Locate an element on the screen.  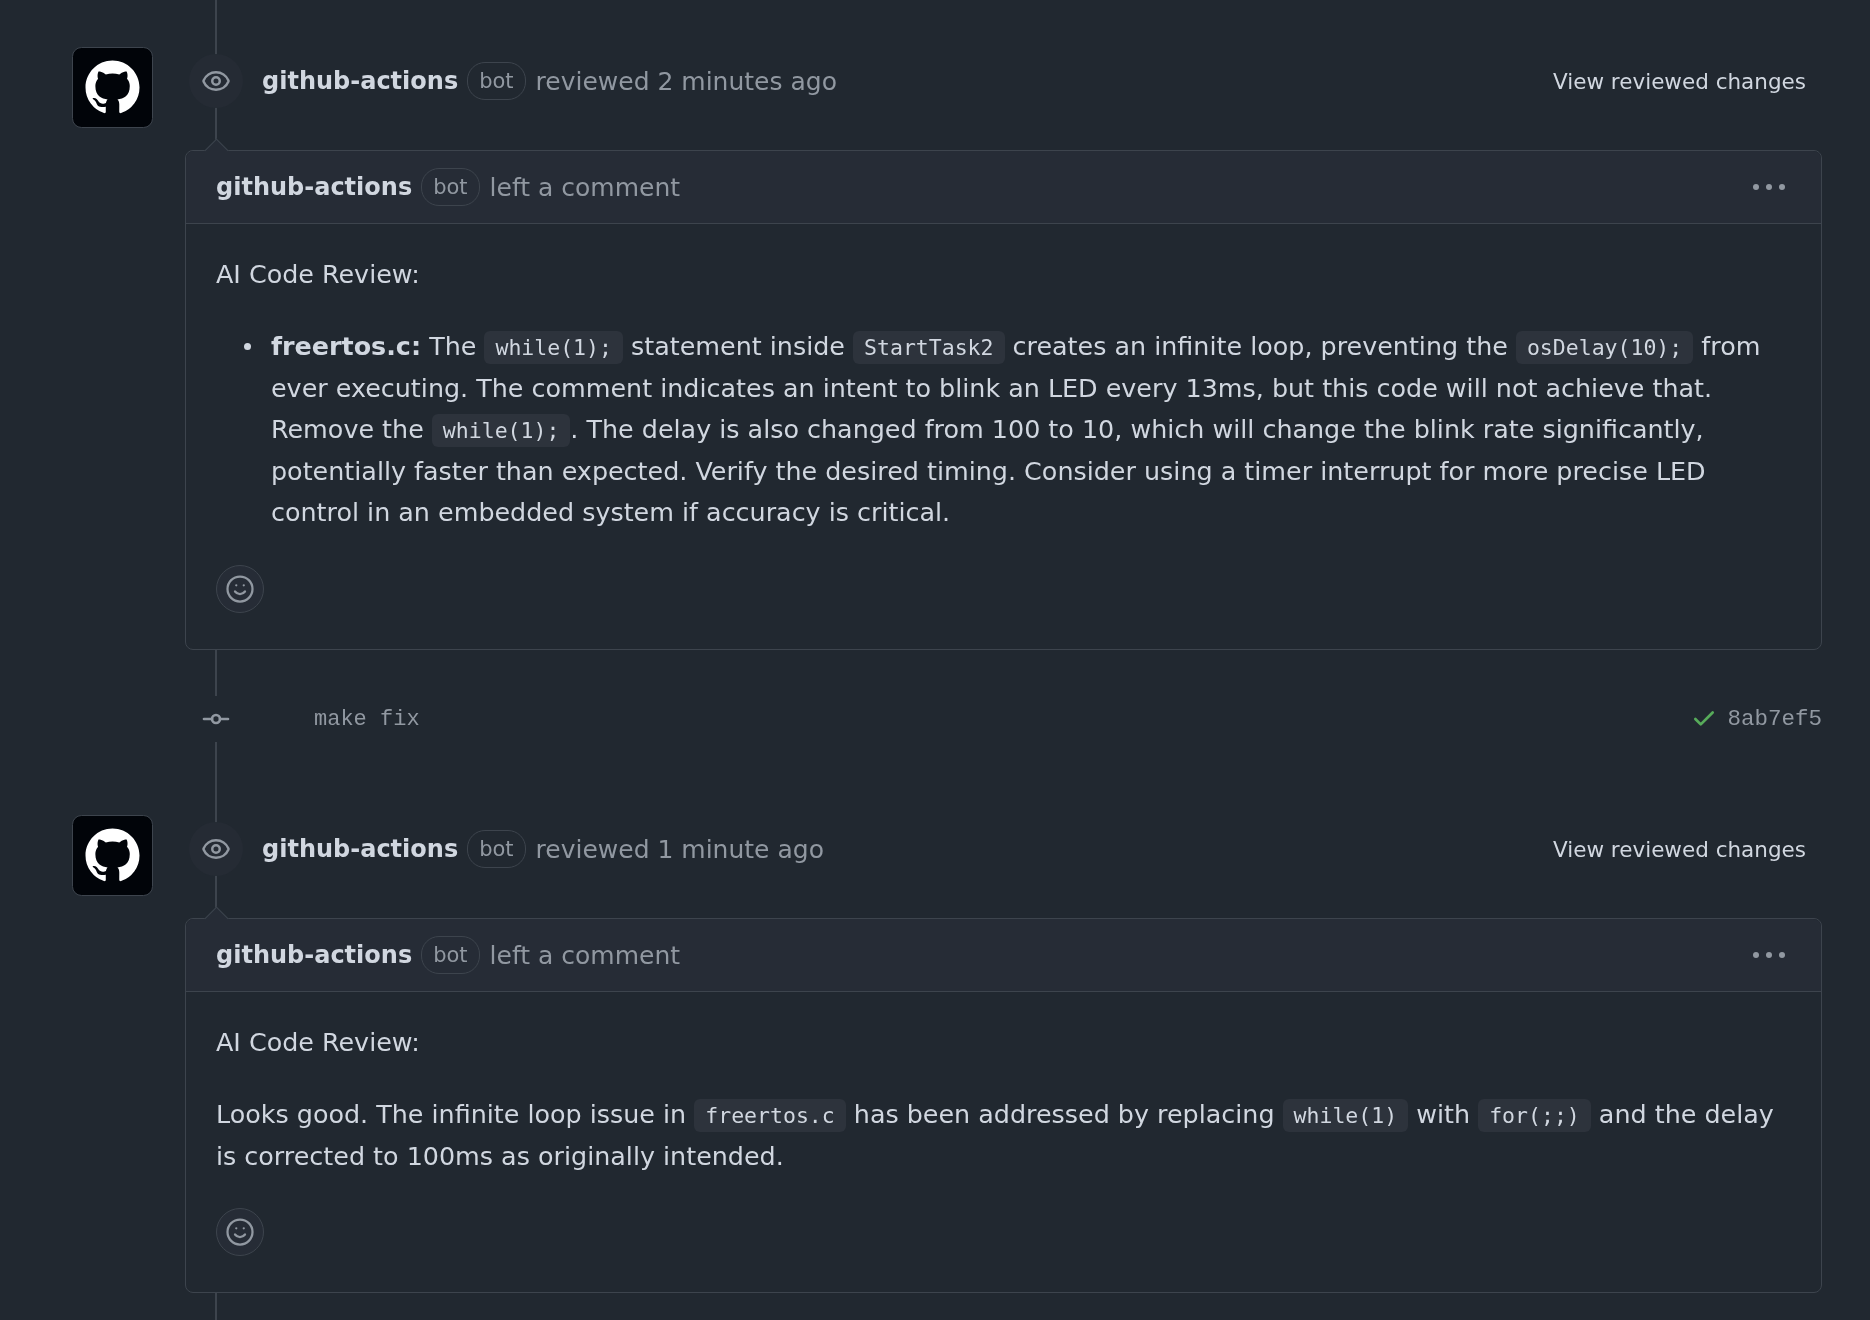
commit-hash-link: 8ab7ef5 is located at coordinates (1774, 719).